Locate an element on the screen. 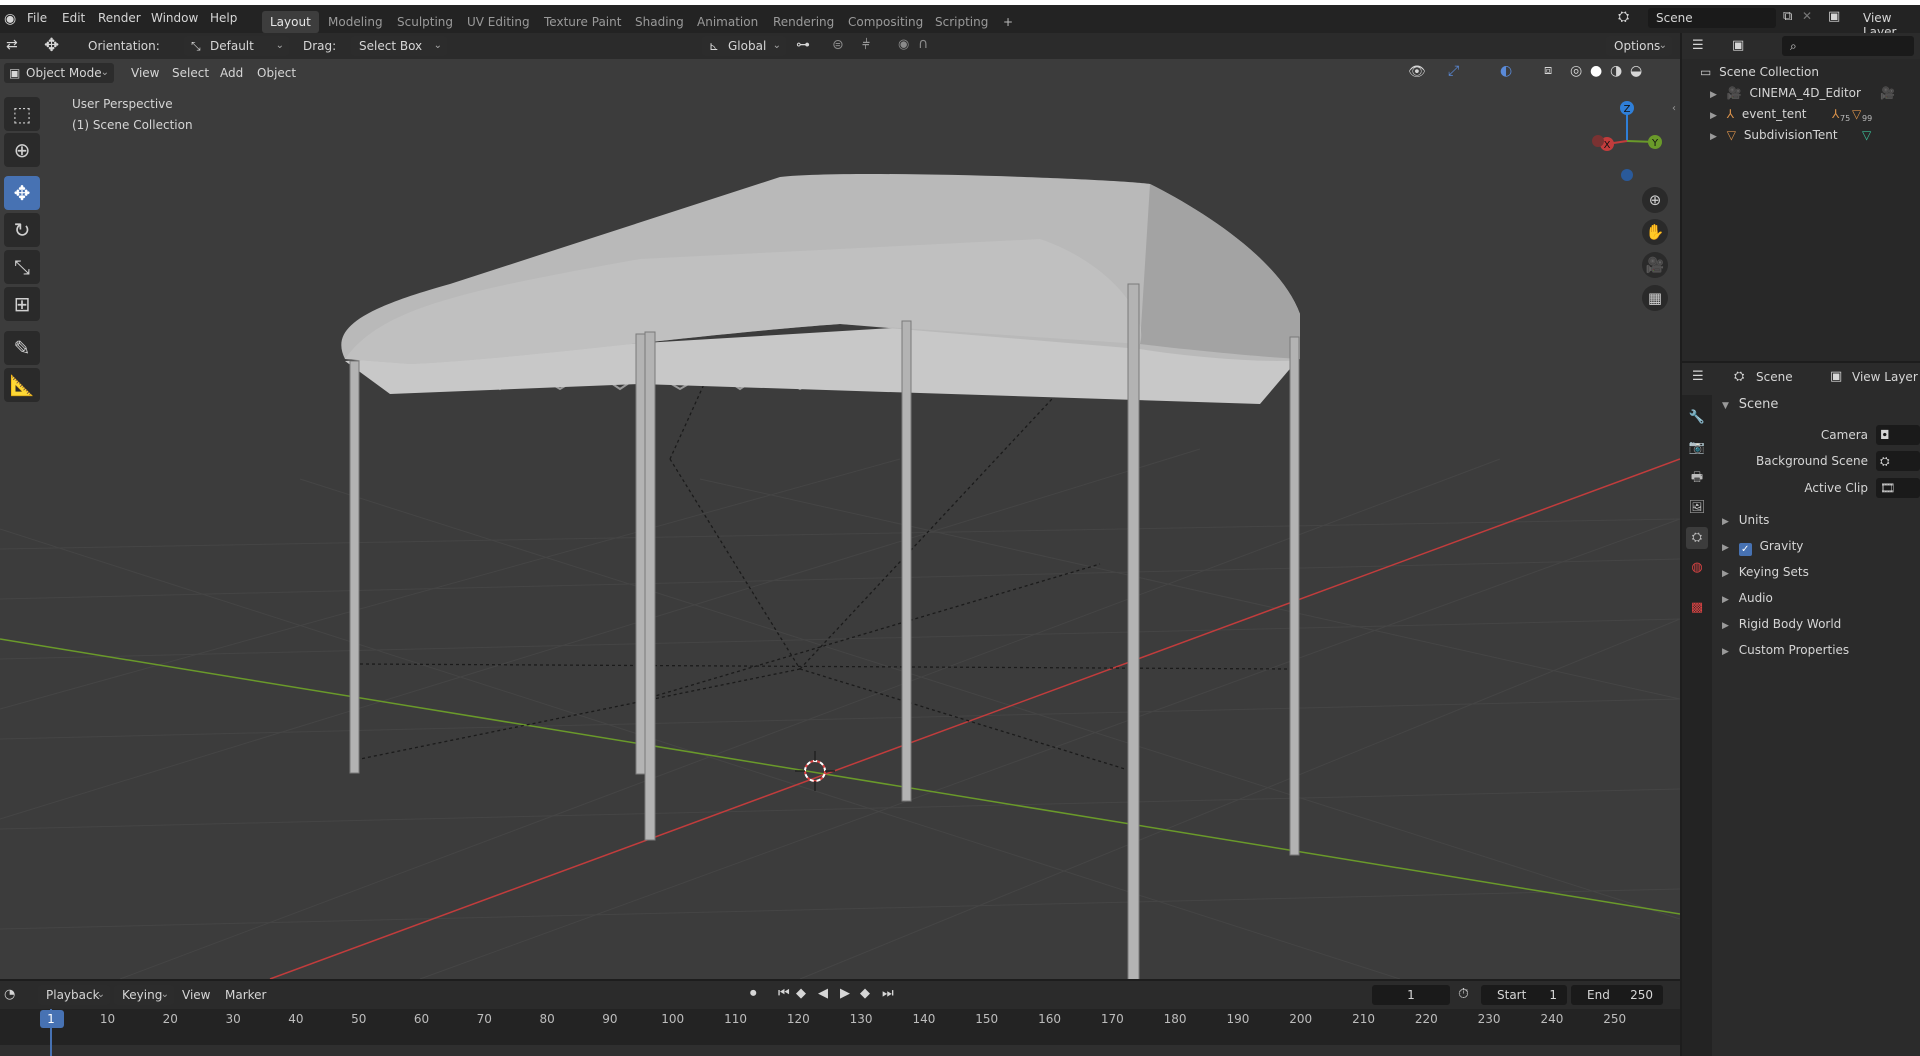  move-tool-button: ✥ is located at coordinates (22, 193).